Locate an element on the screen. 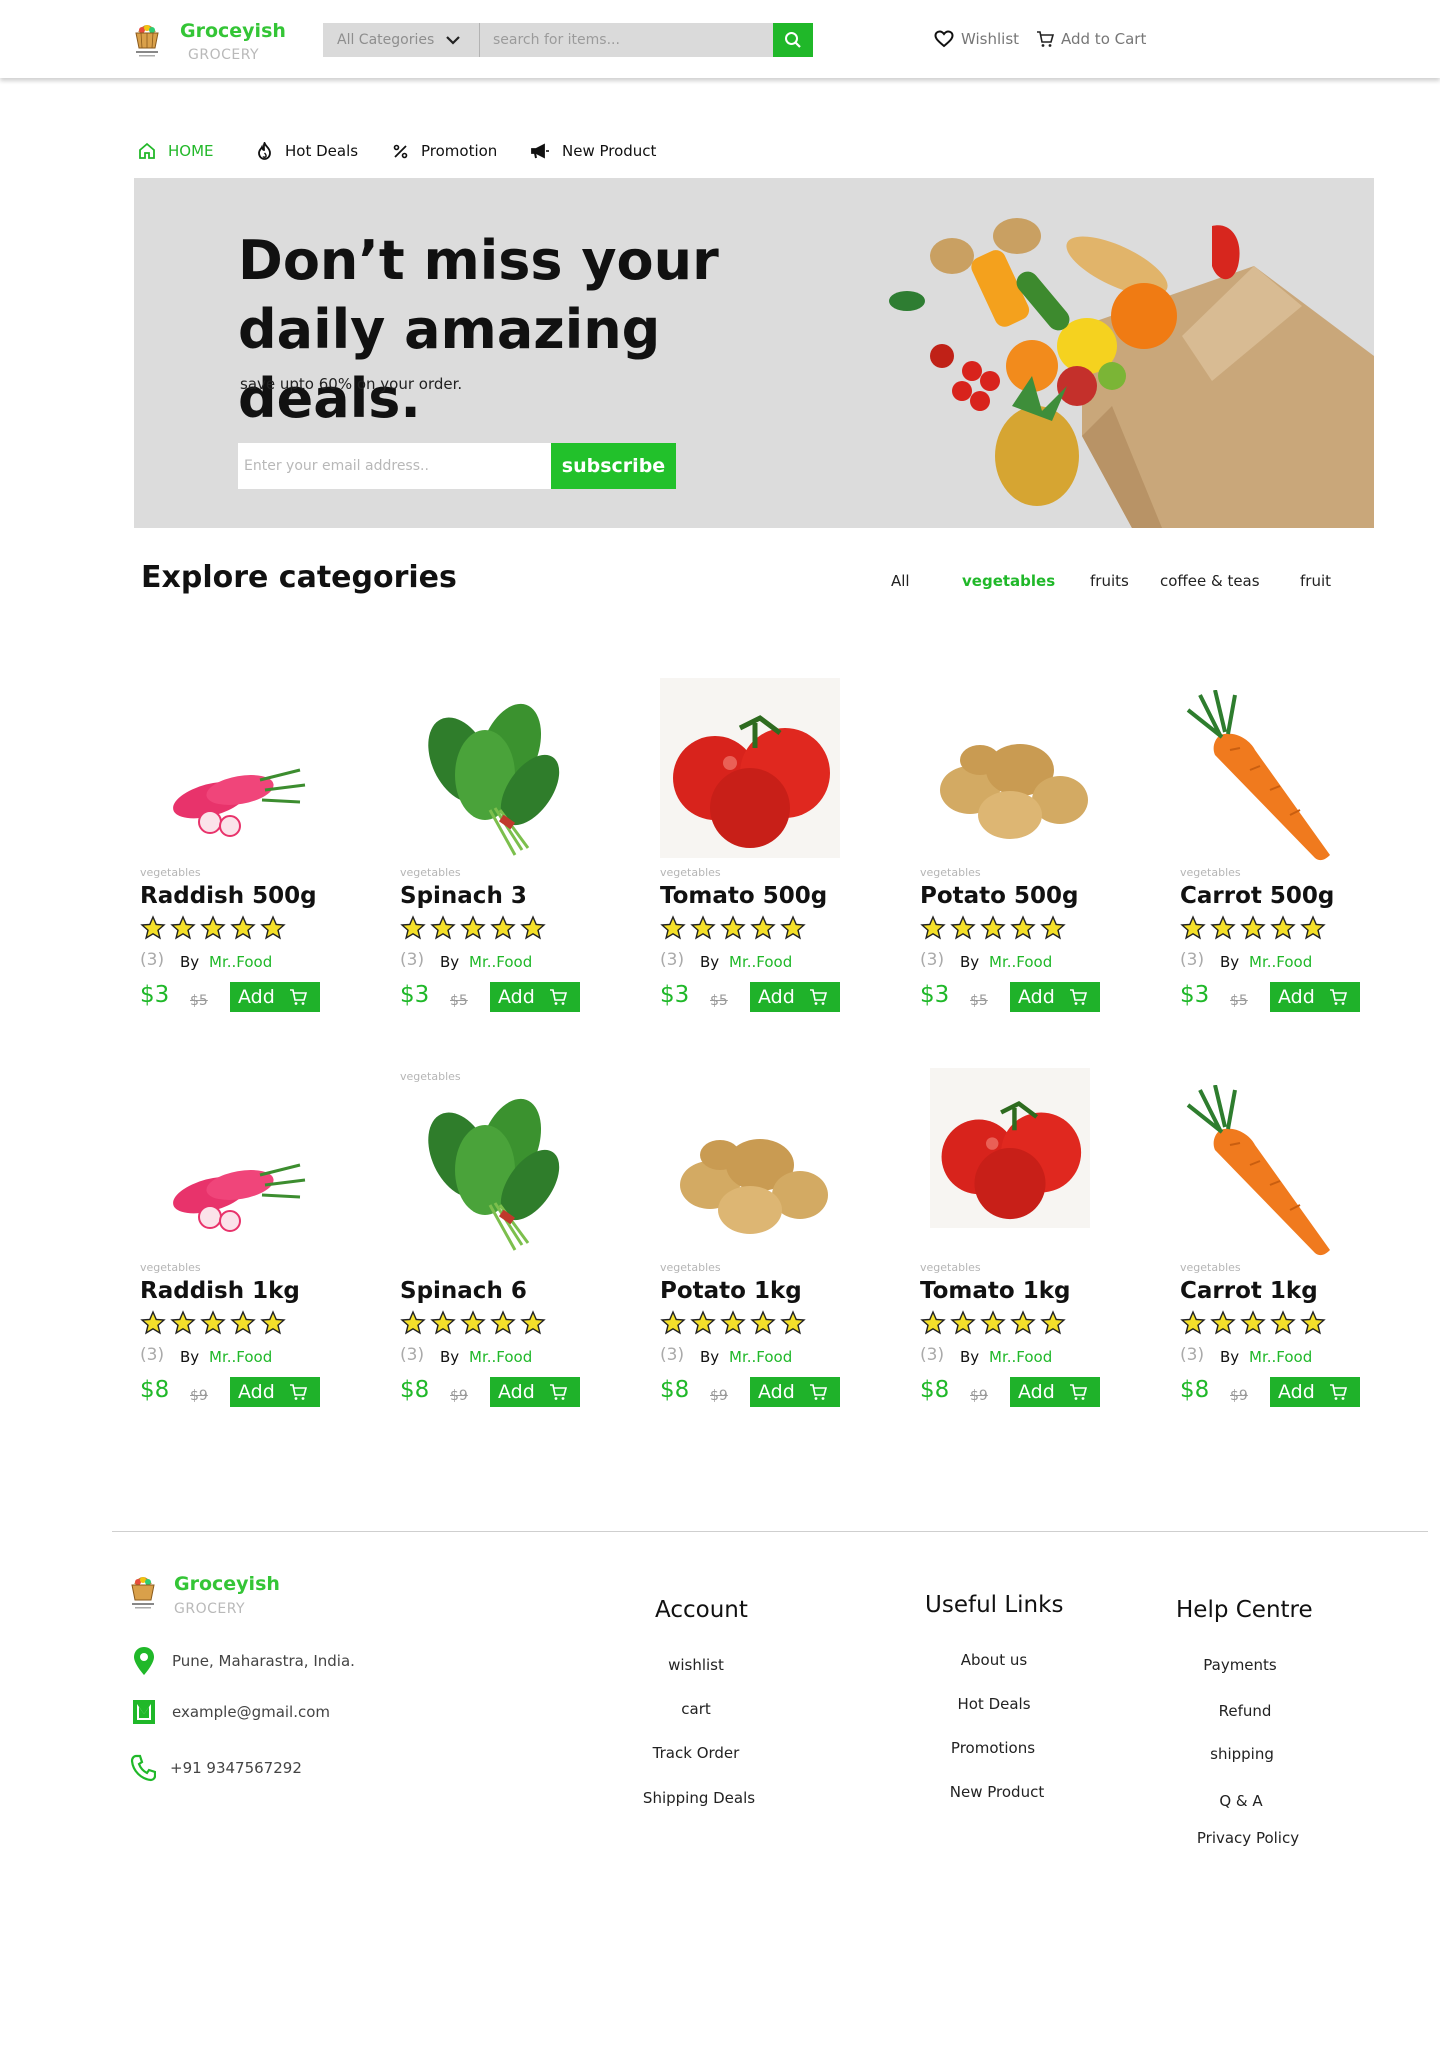 The height and width of the screenshot is (2051, 1440). nav-hot-deals: Hot Deals is located at coordinates (307, 151).